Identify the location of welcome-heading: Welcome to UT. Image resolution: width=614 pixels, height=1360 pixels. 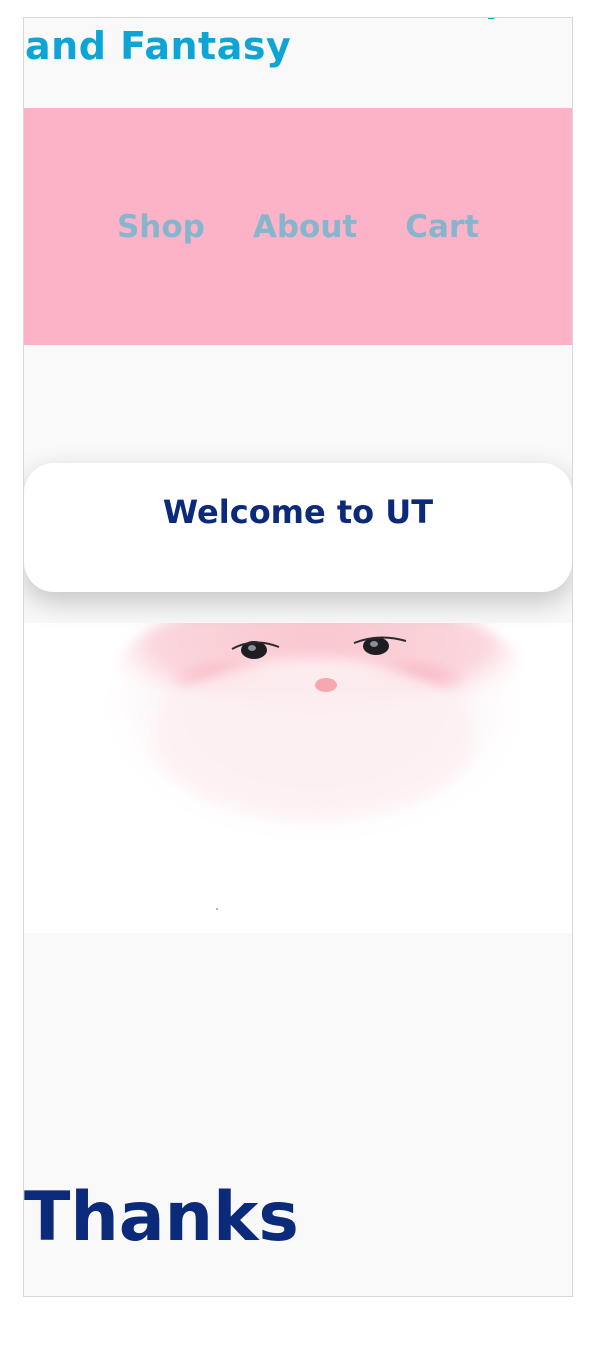
(298, 512).